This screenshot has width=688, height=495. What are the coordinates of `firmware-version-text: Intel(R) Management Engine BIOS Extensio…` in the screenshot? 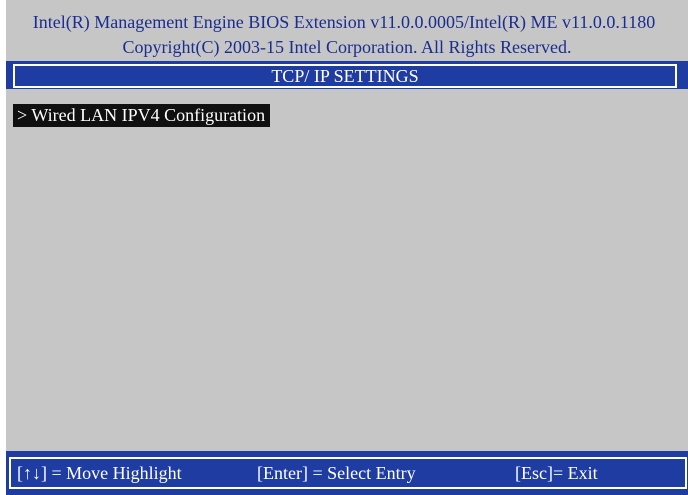 It's located at (344, 22).